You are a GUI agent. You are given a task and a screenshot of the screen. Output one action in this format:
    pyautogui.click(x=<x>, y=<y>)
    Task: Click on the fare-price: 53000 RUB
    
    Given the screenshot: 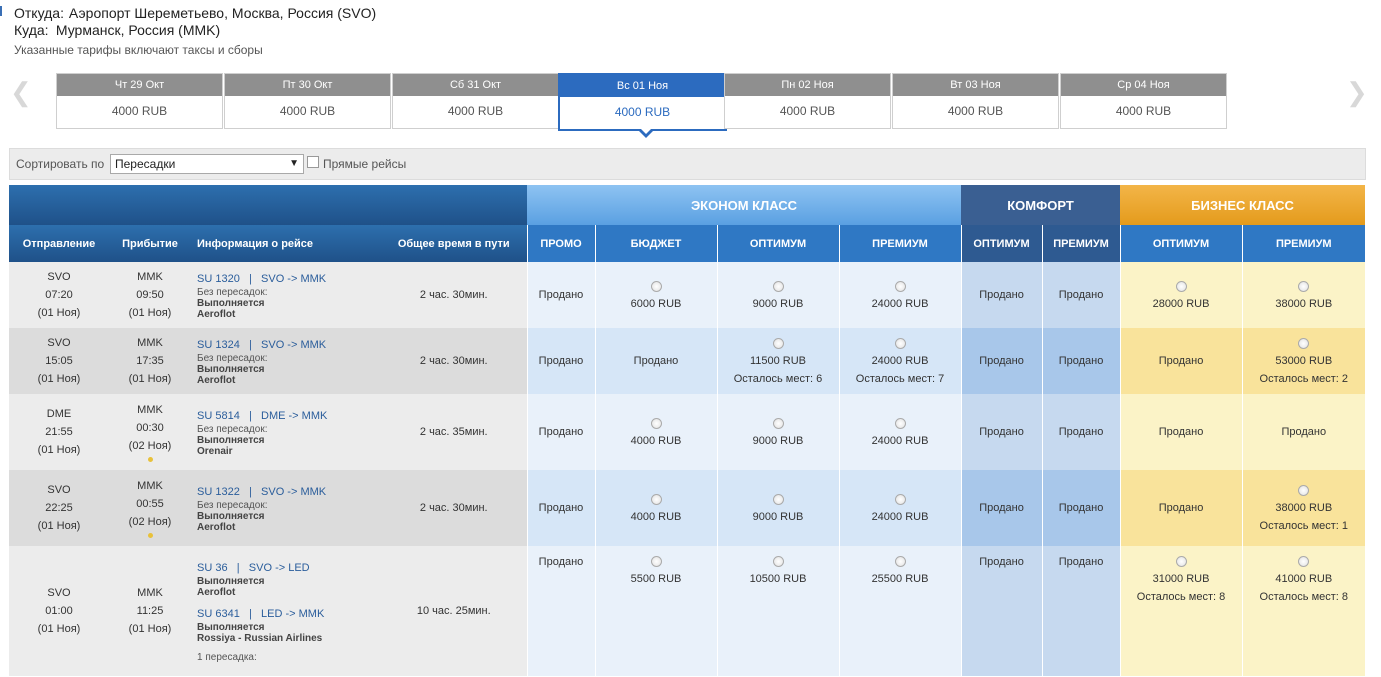 What is the action you would take?
    pyautogui.click(x=1304, y=360)
    